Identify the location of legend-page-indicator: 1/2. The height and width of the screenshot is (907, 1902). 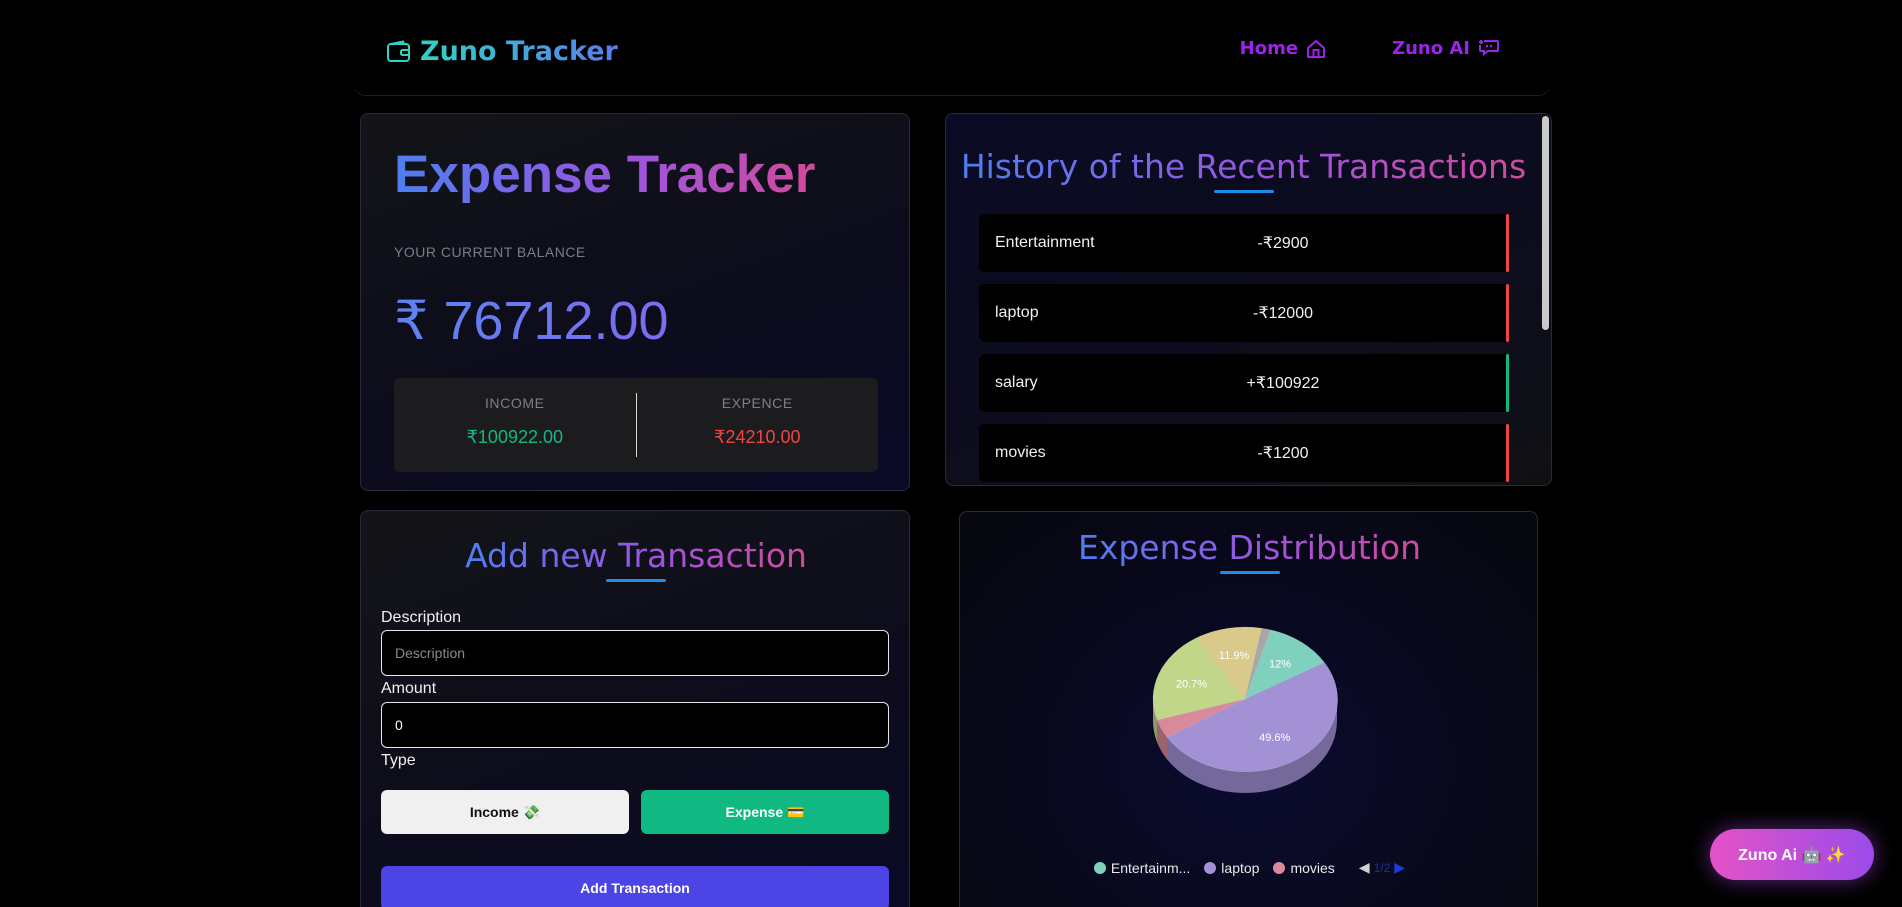
(1382, 867).